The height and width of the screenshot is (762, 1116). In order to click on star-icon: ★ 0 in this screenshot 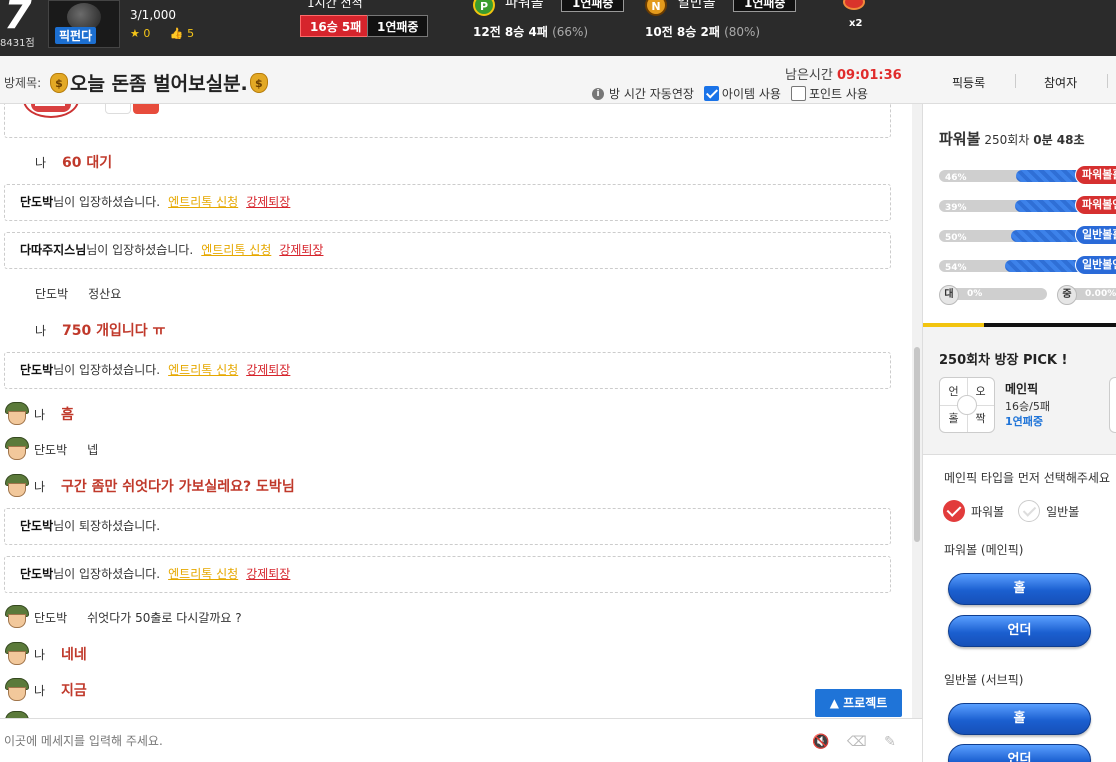, I will do `click(140, 33)`.